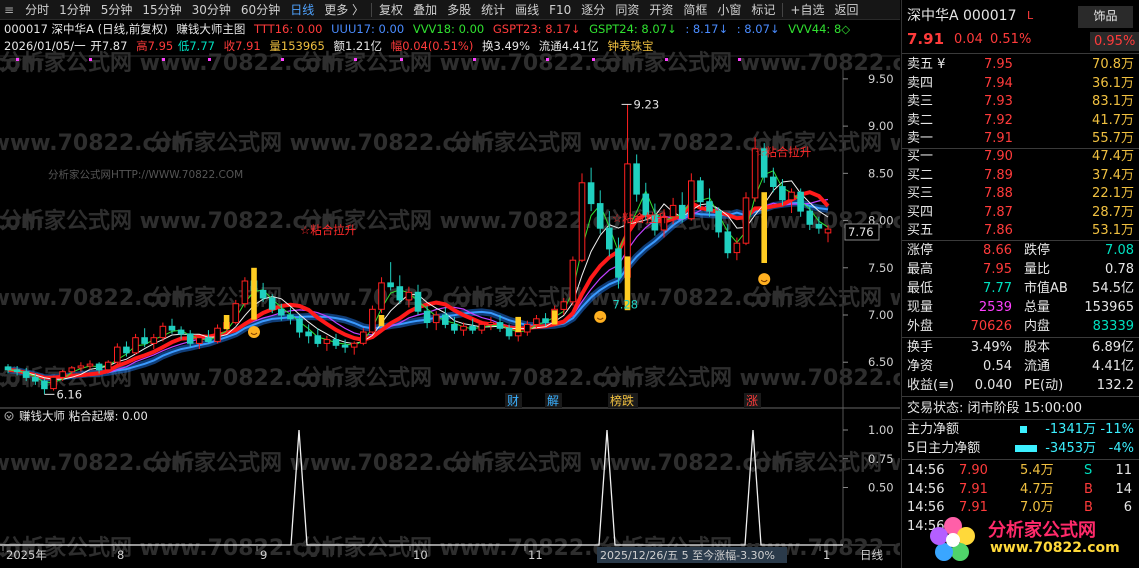 The height and width of the screenshot is (568, 1139). Describe the element at coordinates (1020, 193) in the screenshot. I see `bids-row: 买三 7.88 22.1万` at that location.